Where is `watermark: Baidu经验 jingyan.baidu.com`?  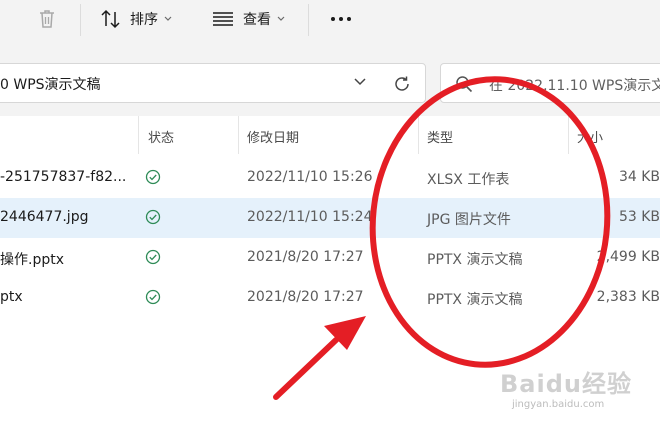 watermark: Baidu经验 jingyan.baidu.com is located at coordinates (566, 387).